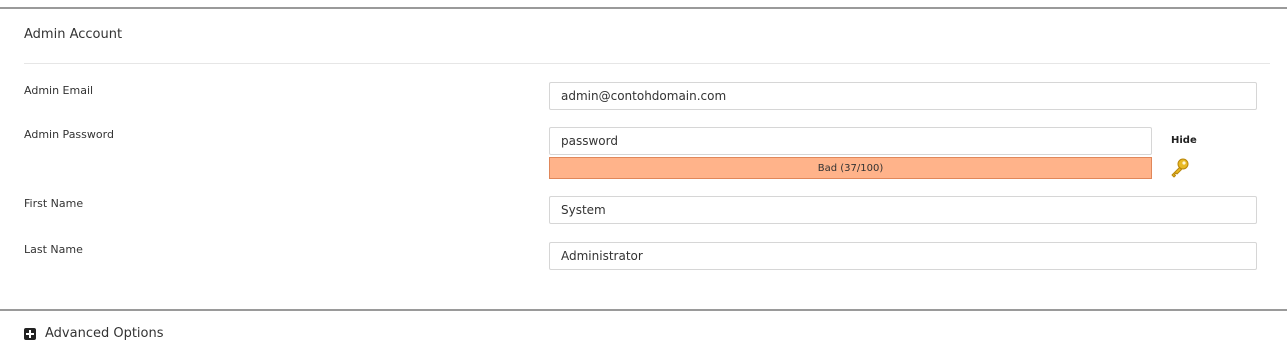 Image resolution: width=1287 pixels, height=356 pixels. Describe the element at coordinates (73, 34) in the screenshot. I see `section-title: Admin Account` at that location.